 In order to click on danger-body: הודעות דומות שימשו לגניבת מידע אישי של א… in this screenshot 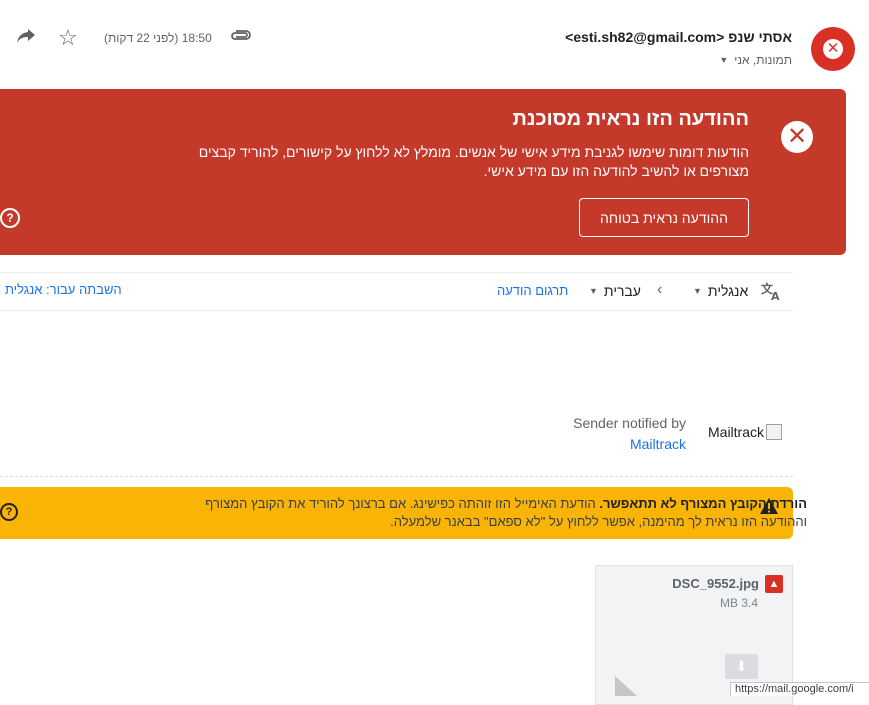, I will do `click(473, 161)`.